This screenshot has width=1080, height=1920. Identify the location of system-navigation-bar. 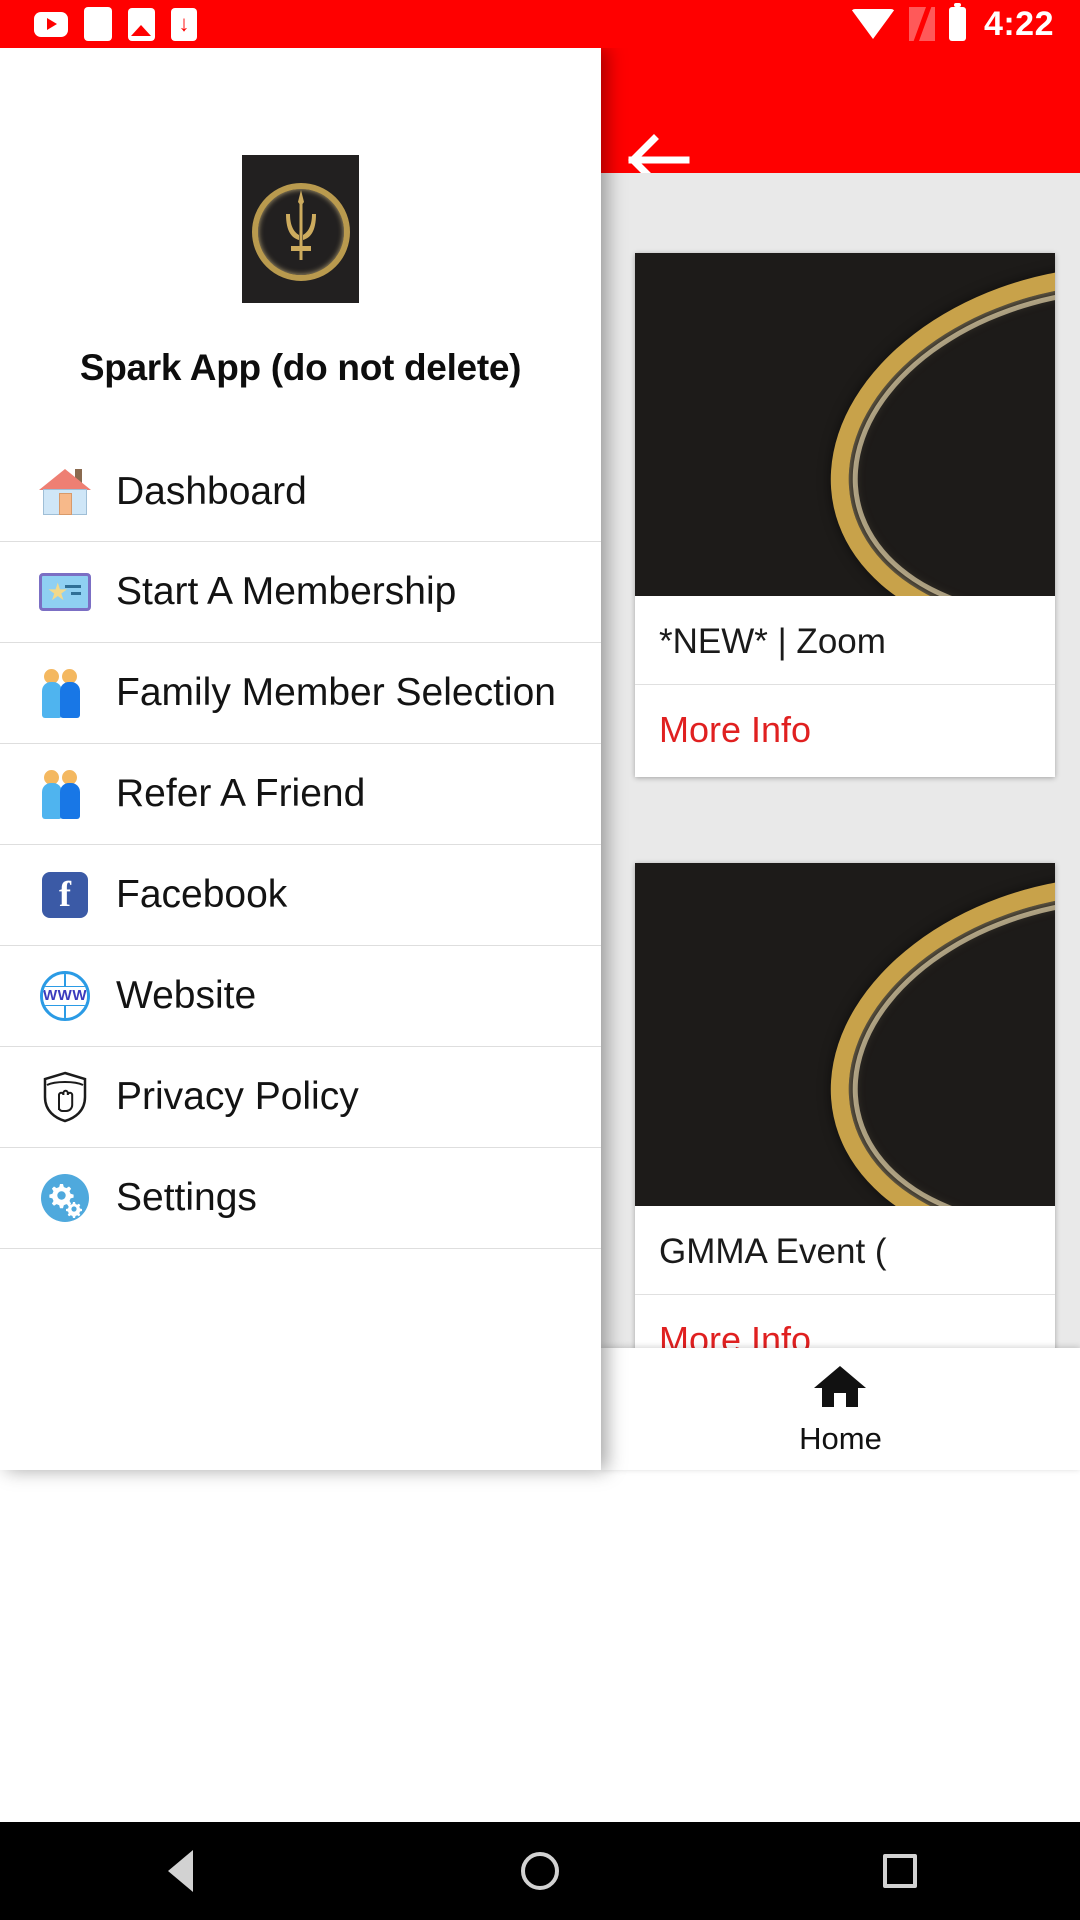
(540, 1871).